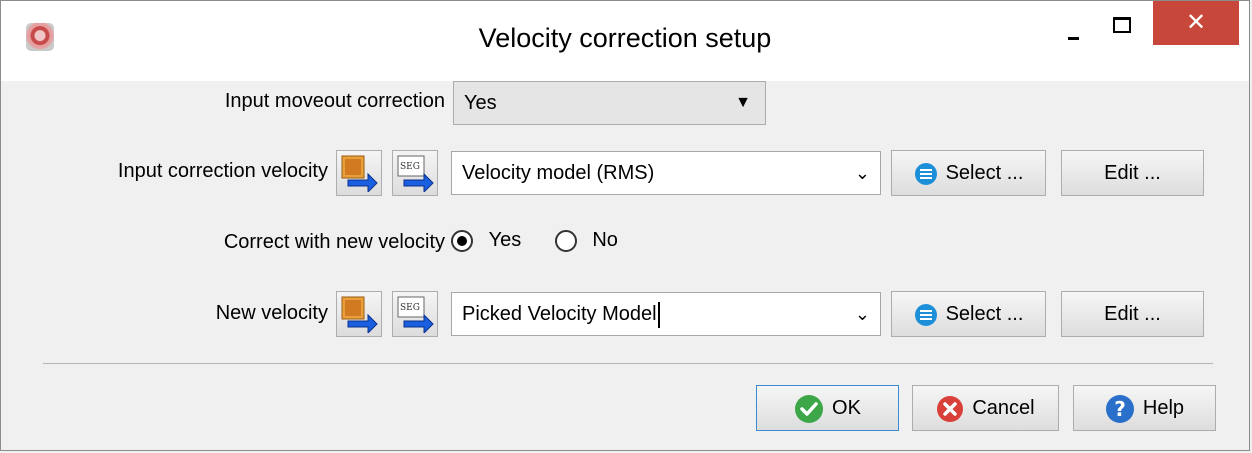 Image resolution: width=1252 pixels, height=453 pixels. I want to click on close-button: ✕, so click(1196, 23).